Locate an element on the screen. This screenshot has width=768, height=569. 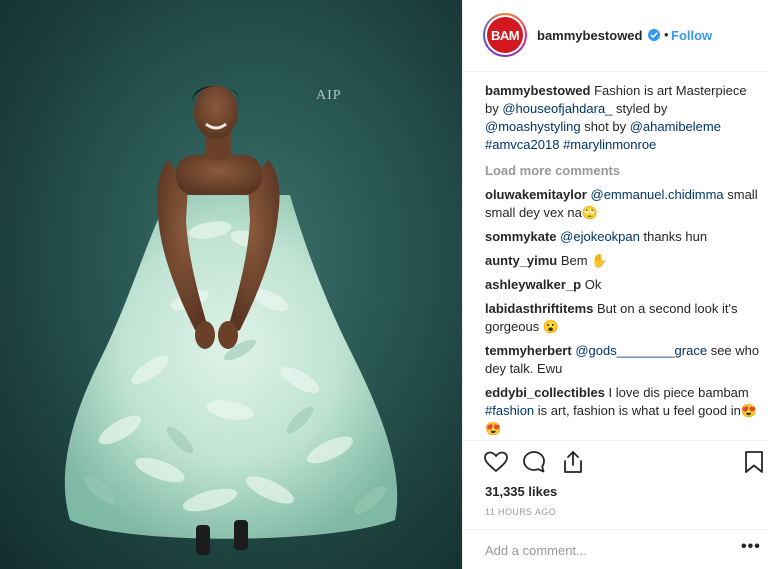
comment-username: eddybi_collectibles is located at coordinates (545, 392).